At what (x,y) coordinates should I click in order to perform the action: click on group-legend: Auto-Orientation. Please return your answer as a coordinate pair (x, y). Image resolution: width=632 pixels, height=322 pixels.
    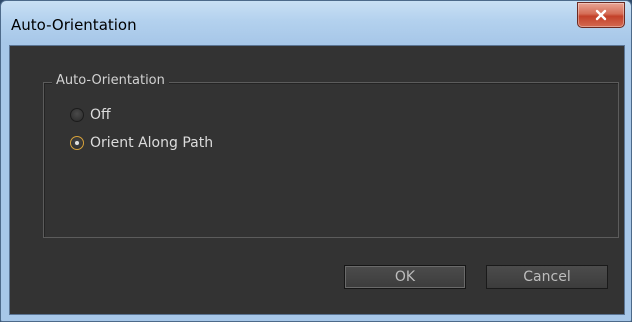
    Looking at the image, I should click on (110, 80).